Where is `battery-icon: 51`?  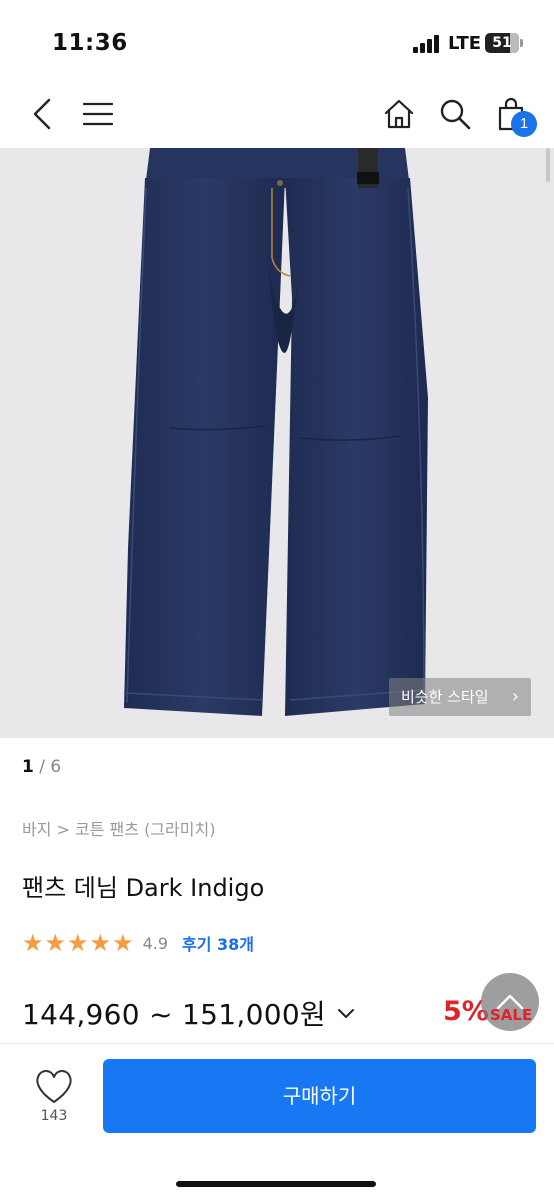
battery-icon: 51 is located at coordinates (502, 43).